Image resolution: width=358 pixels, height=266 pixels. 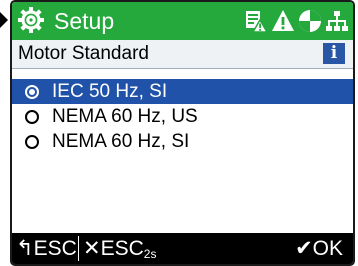 I want to click on back-esc-softkey: ↰ESC, so click(x=46, y=248).